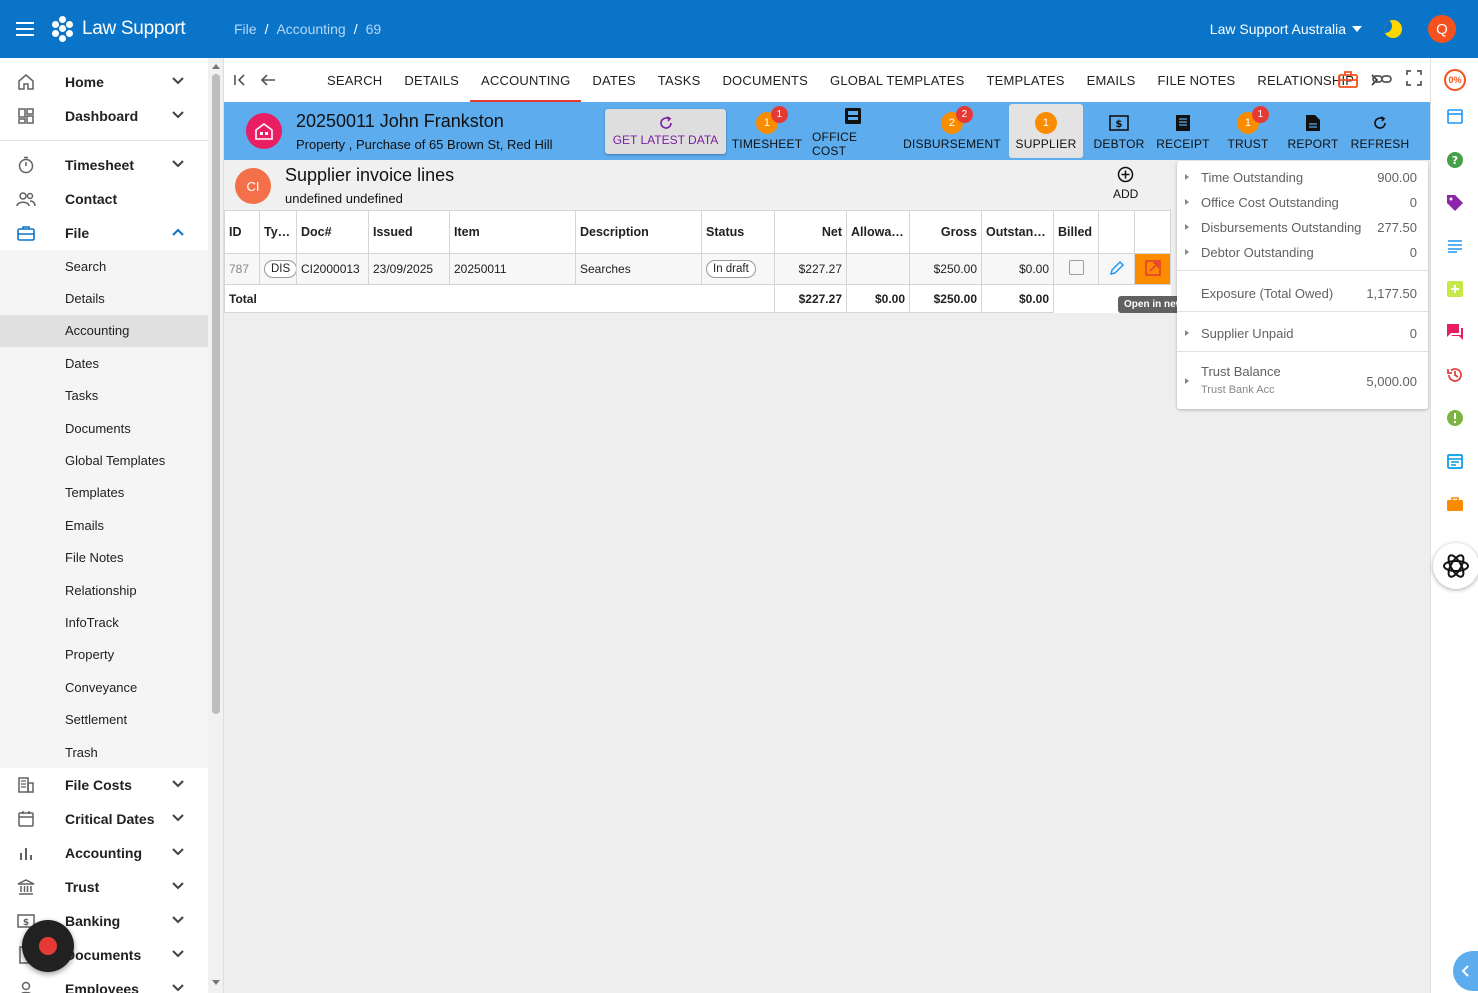 Image resolution: width=1478 pixels, height=993 pixels. Describe the element at coordinates (1026, 80) in the screenshot. I see `tab-templates: TEMPLATES` at that location.